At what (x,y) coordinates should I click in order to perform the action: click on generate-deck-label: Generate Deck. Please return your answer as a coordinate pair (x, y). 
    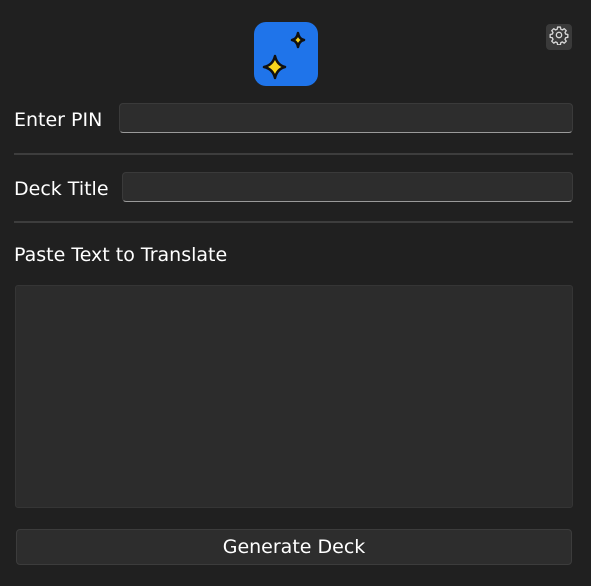
    Looking at the image, I should click on (294, 547).